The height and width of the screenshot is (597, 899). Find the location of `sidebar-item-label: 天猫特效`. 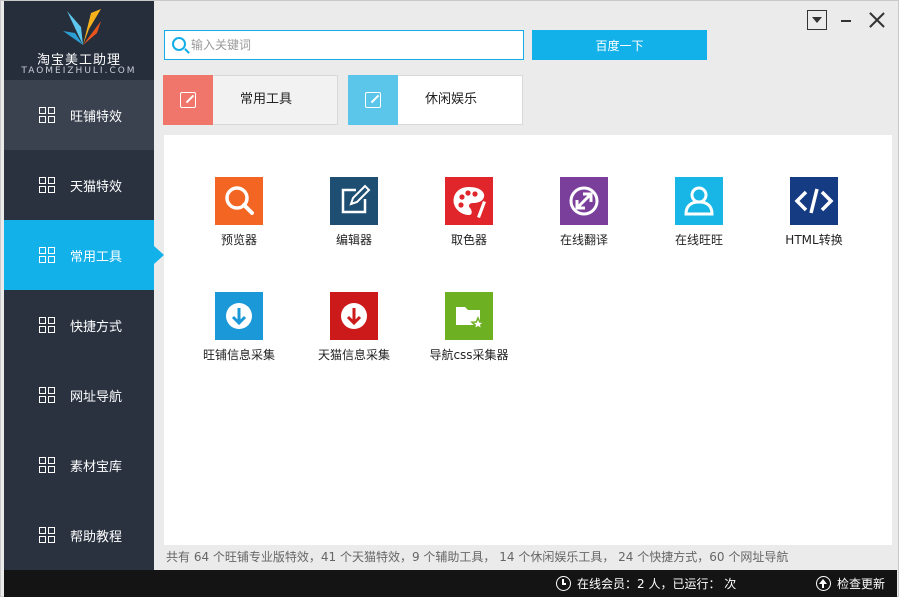

sidebar-item-label: 天猫特效 is located at coordinates (96, 187).